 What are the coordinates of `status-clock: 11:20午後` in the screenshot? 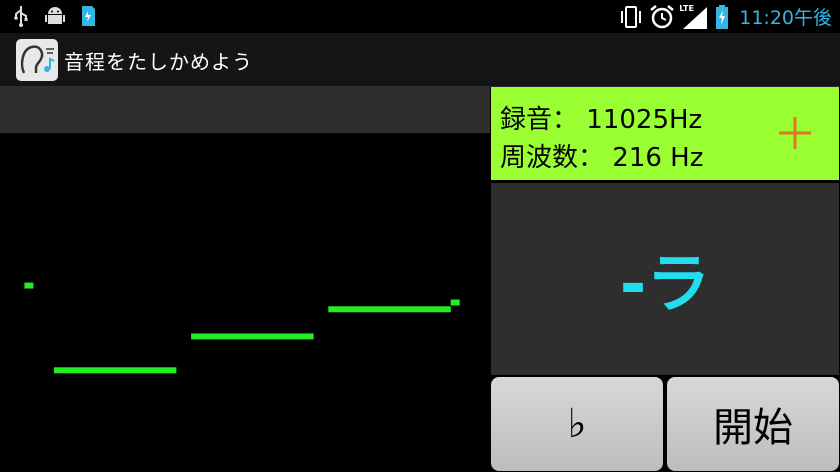 It's located at (785, 18).